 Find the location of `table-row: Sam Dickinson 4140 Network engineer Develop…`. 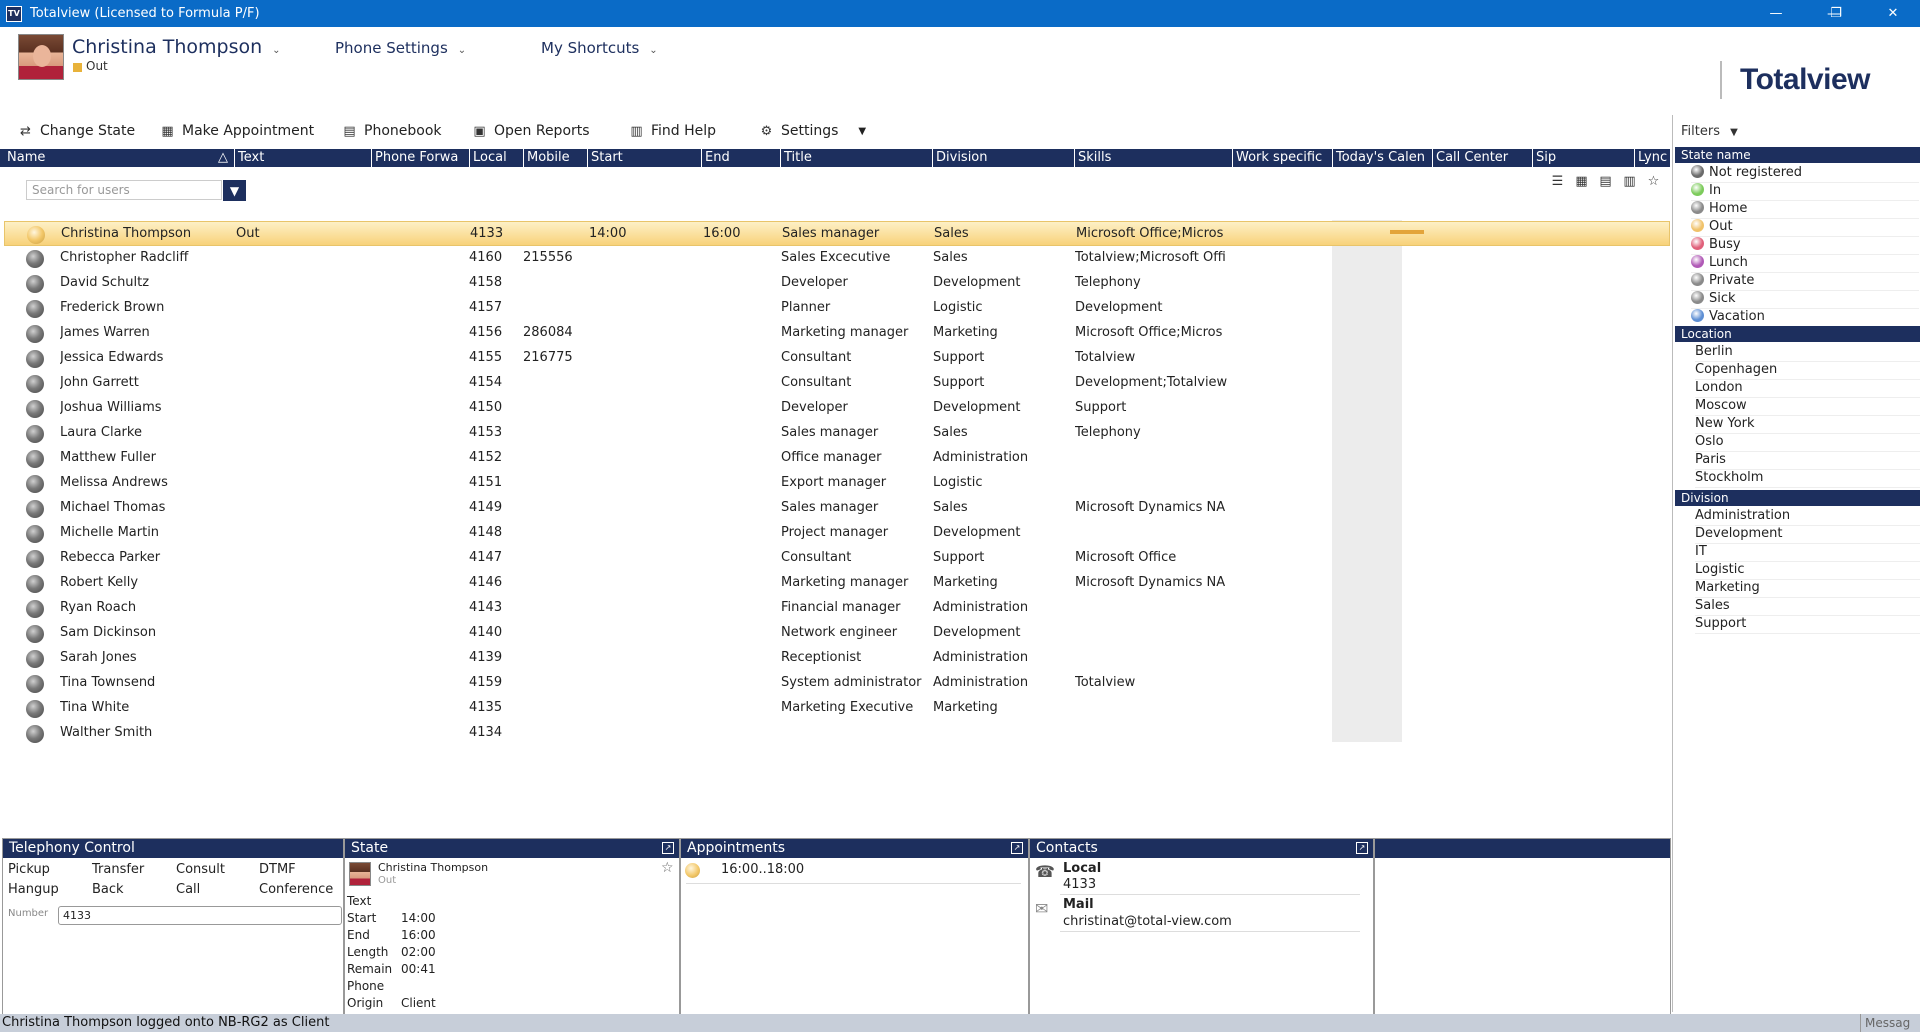

table-row: Sam Dickinson 4140 Network engineer Develop… is located at coordinates (837, 633).